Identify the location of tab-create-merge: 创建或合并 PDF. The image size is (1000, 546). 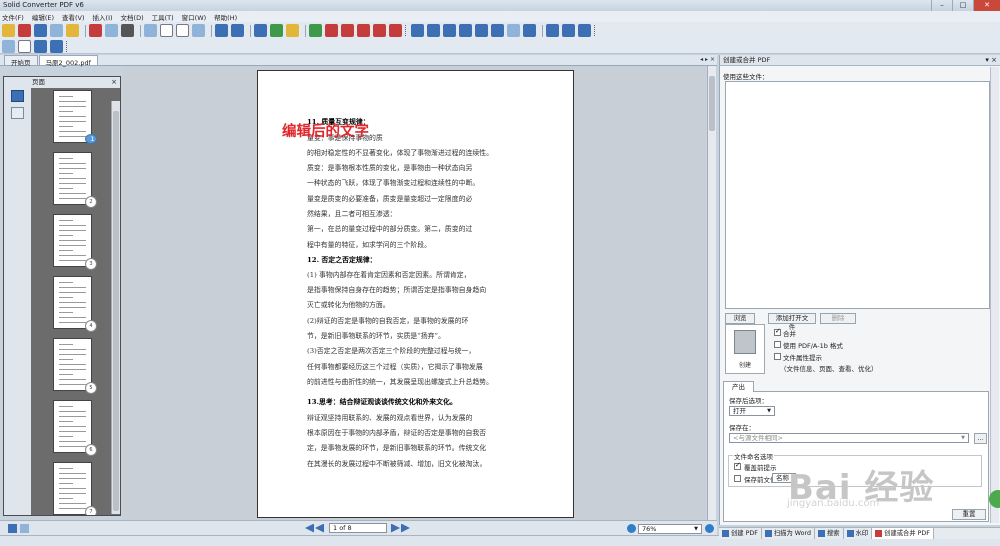
(903, 533).